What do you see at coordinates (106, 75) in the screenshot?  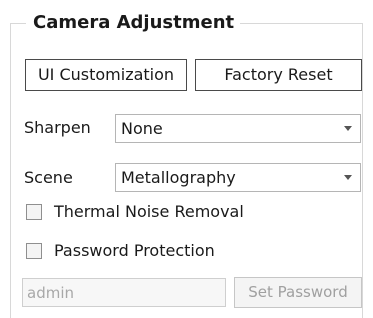 I see `ui-customization-button: UI Customization` at bounding box center [106, 75].